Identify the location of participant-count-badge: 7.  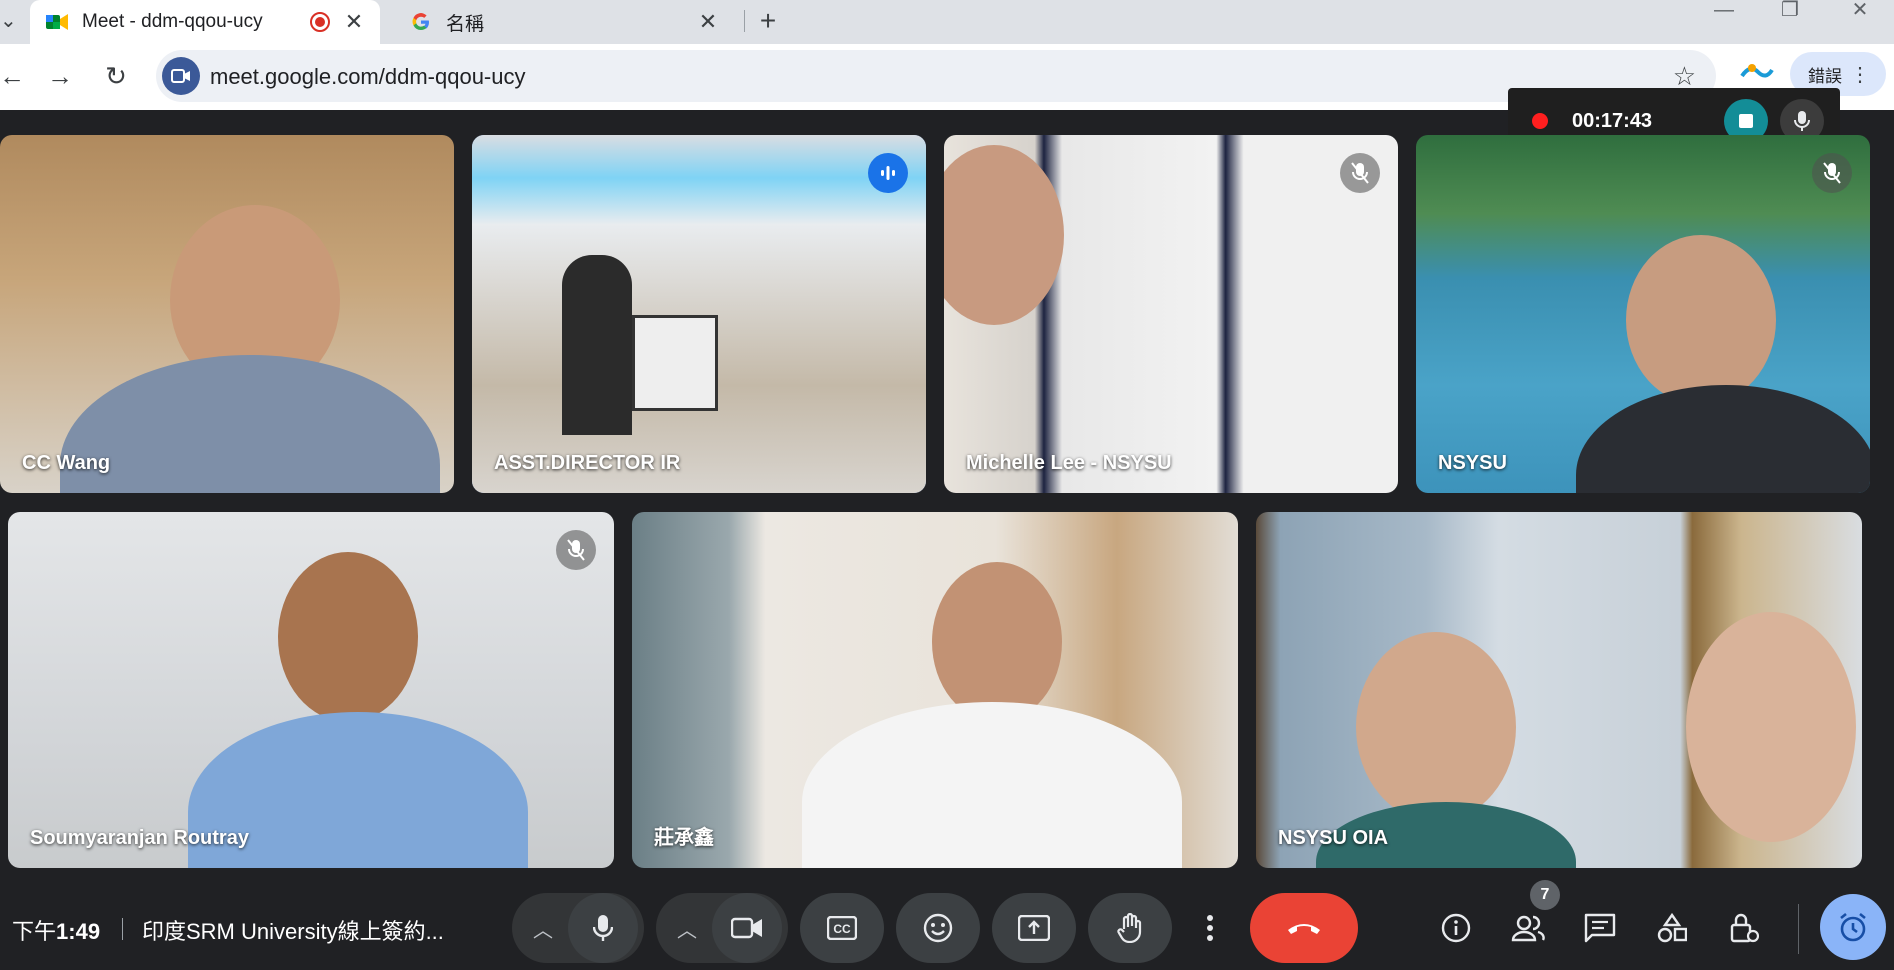
(1545, 895).